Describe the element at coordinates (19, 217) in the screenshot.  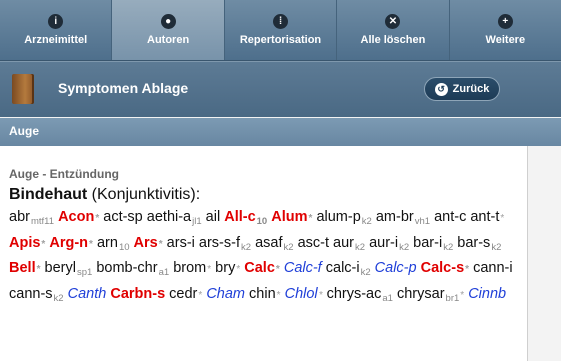
I see `remedy-abbr: abr` at that location.